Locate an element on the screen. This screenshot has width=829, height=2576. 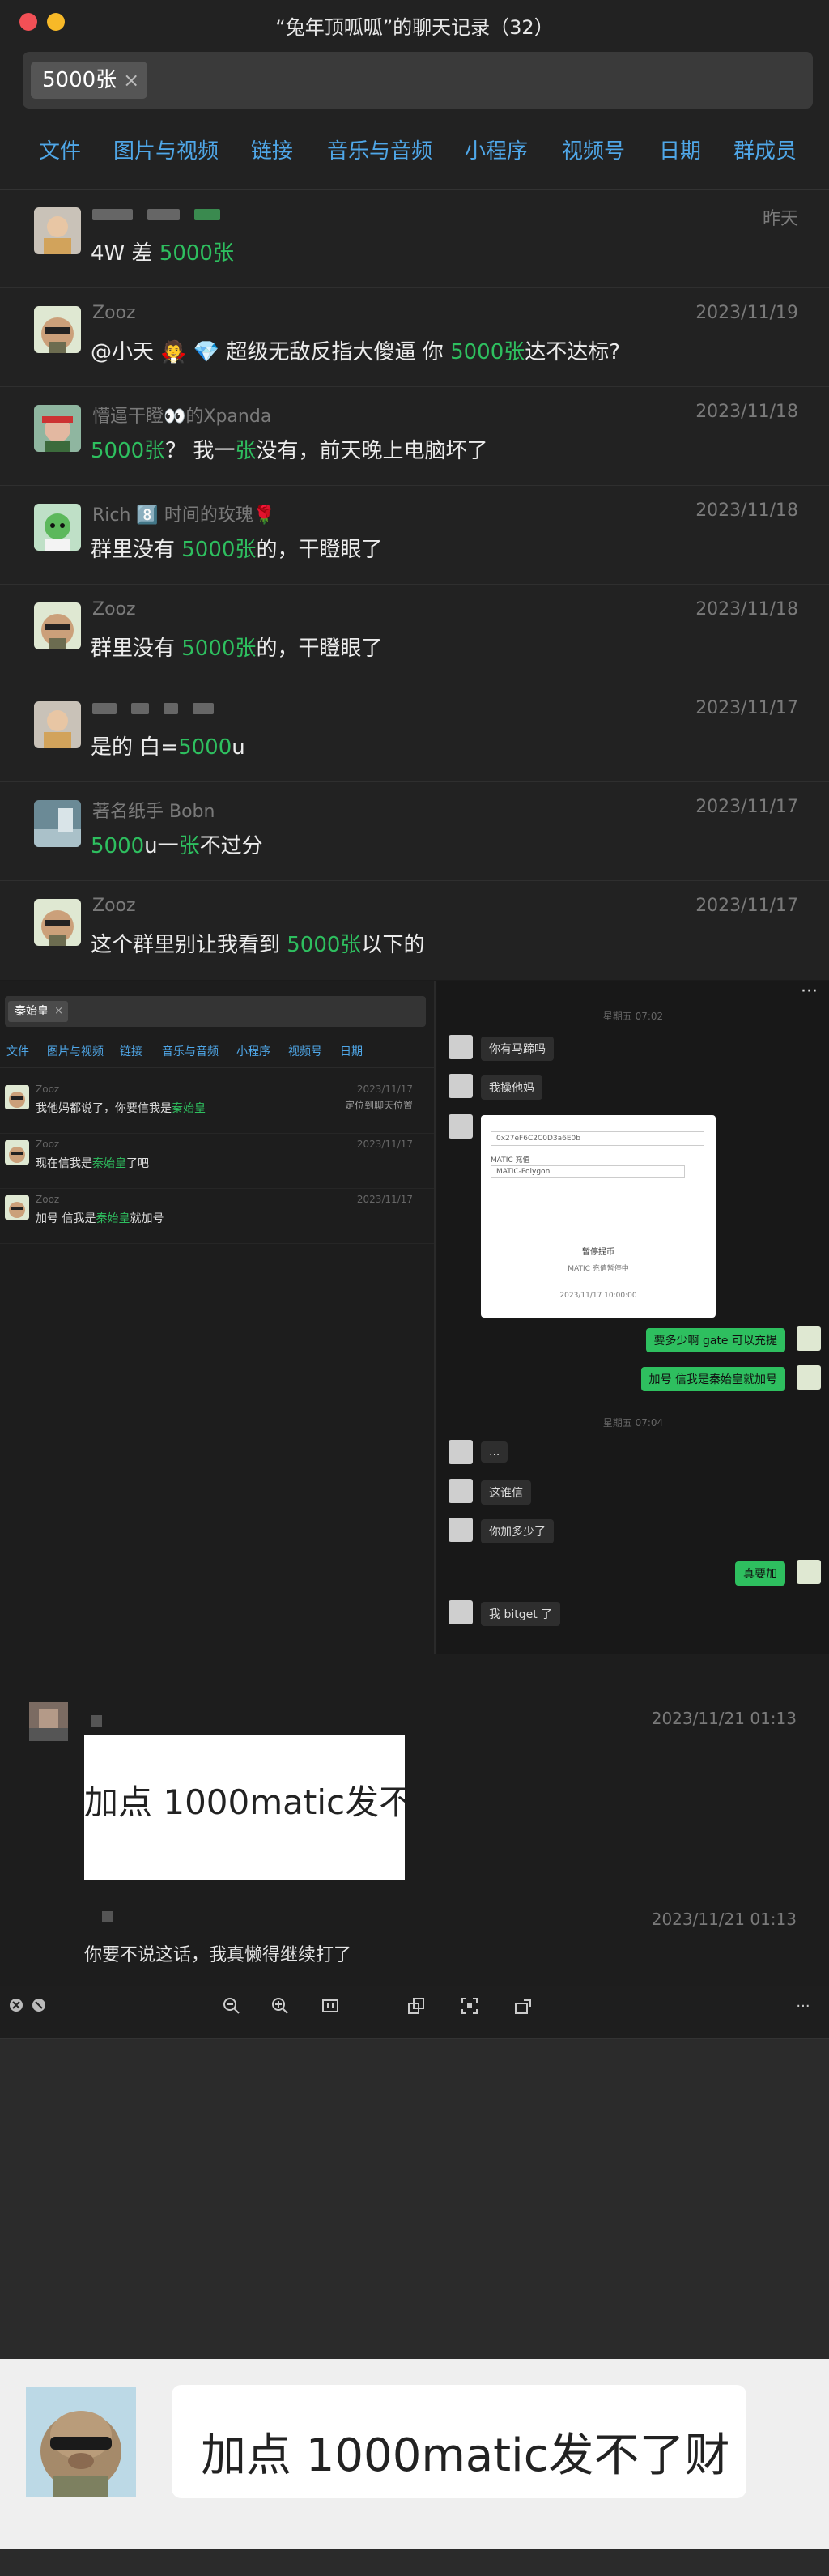
chat-timestamp: 星期五 07:04 is located at coordinates (633, 1423).